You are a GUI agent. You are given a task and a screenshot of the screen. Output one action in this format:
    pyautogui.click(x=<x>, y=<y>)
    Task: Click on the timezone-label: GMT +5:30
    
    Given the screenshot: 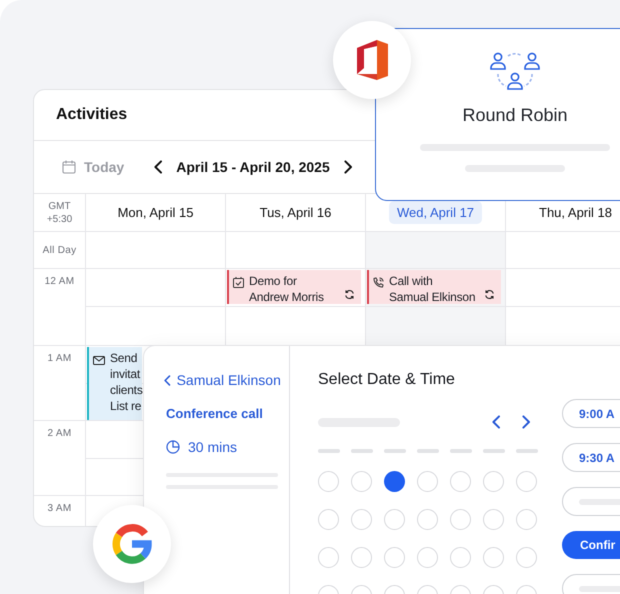 What is the action you would take?
    pyautogui.click(x=60, y=213)
    